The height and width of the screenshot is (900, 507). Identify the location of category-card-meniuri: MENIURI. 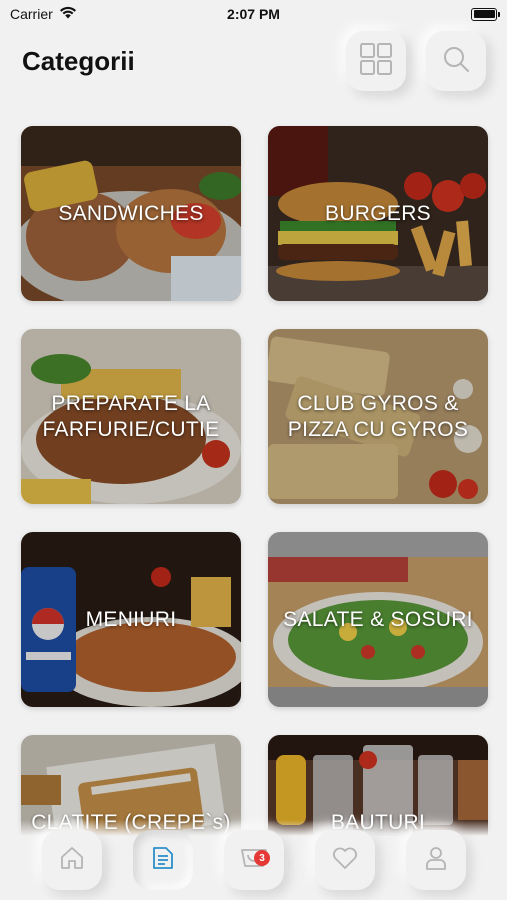
(131, 619).